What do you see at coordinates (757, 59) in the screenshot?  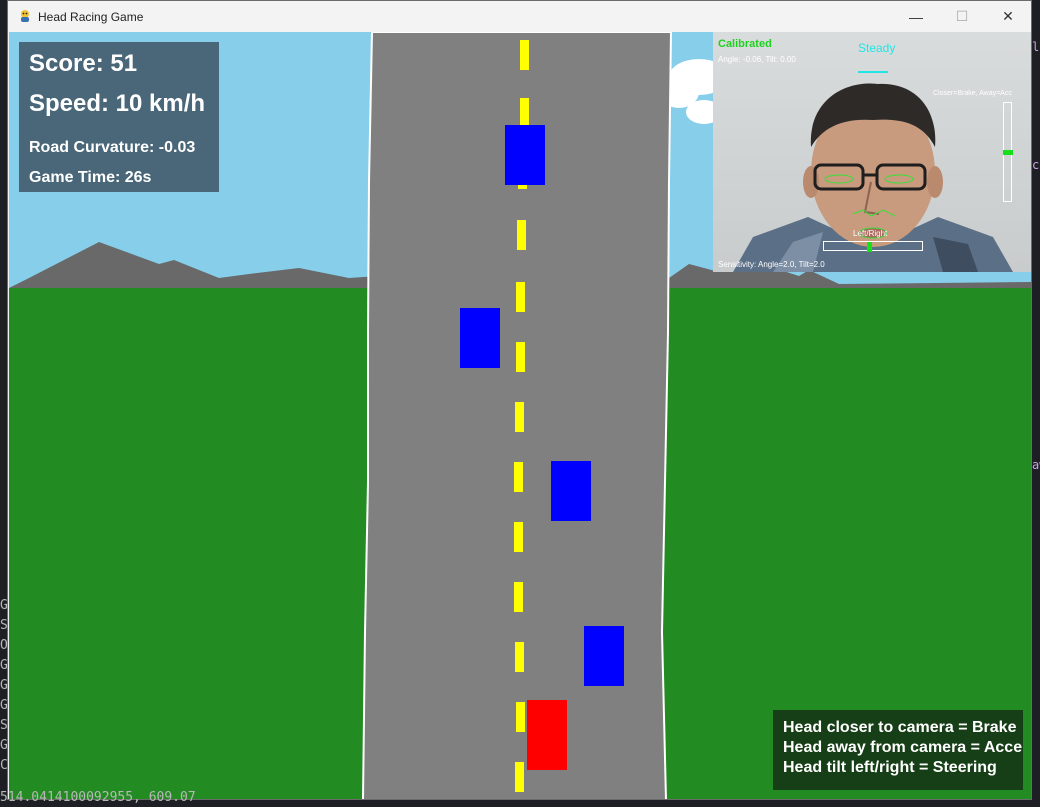 I see `angle-tilt-readout: Angle: -0.06, Tilt: 0.00` at bounding box center [757, 59].